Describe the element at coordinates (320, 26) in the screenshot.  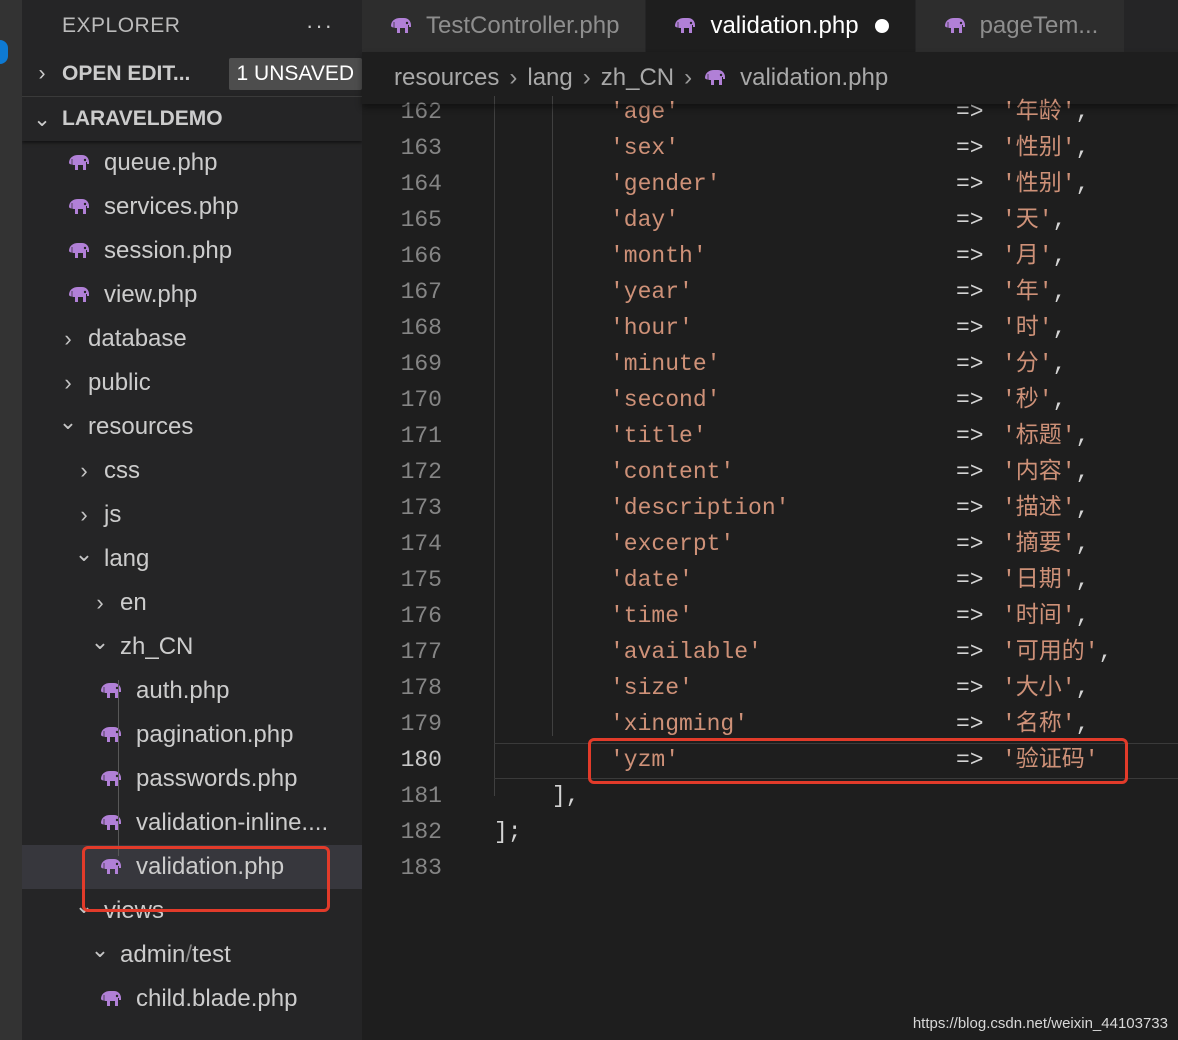
I see `more-actions-icon: ···` at that location.